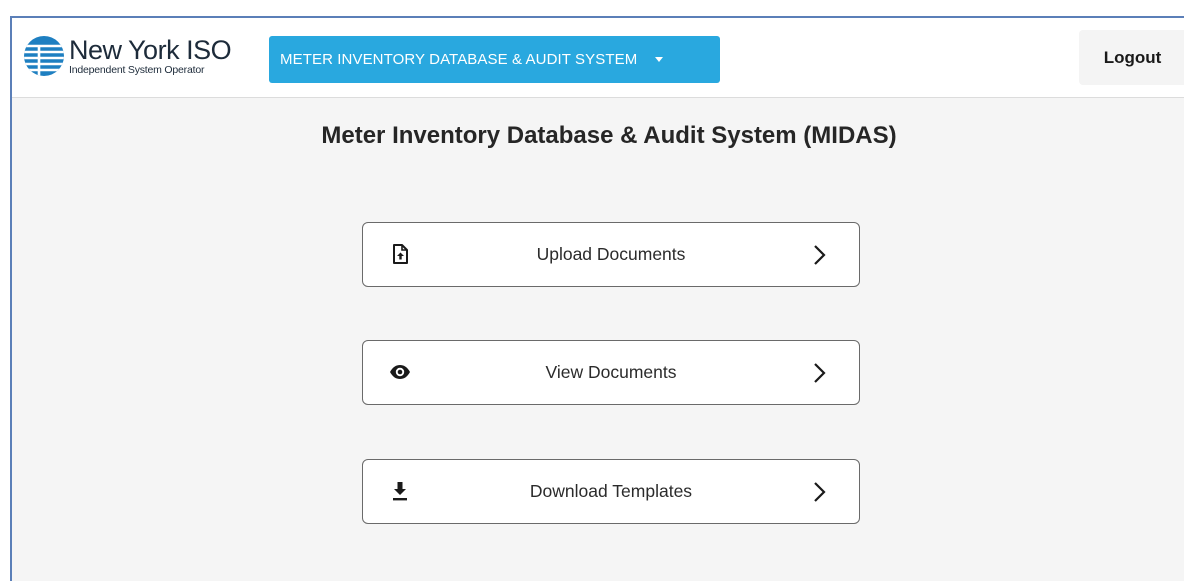  What do you see at coordinates (44, 56) in the screenshot?
I see `nyiso-globe-icon` at bounding box center [44, 56].